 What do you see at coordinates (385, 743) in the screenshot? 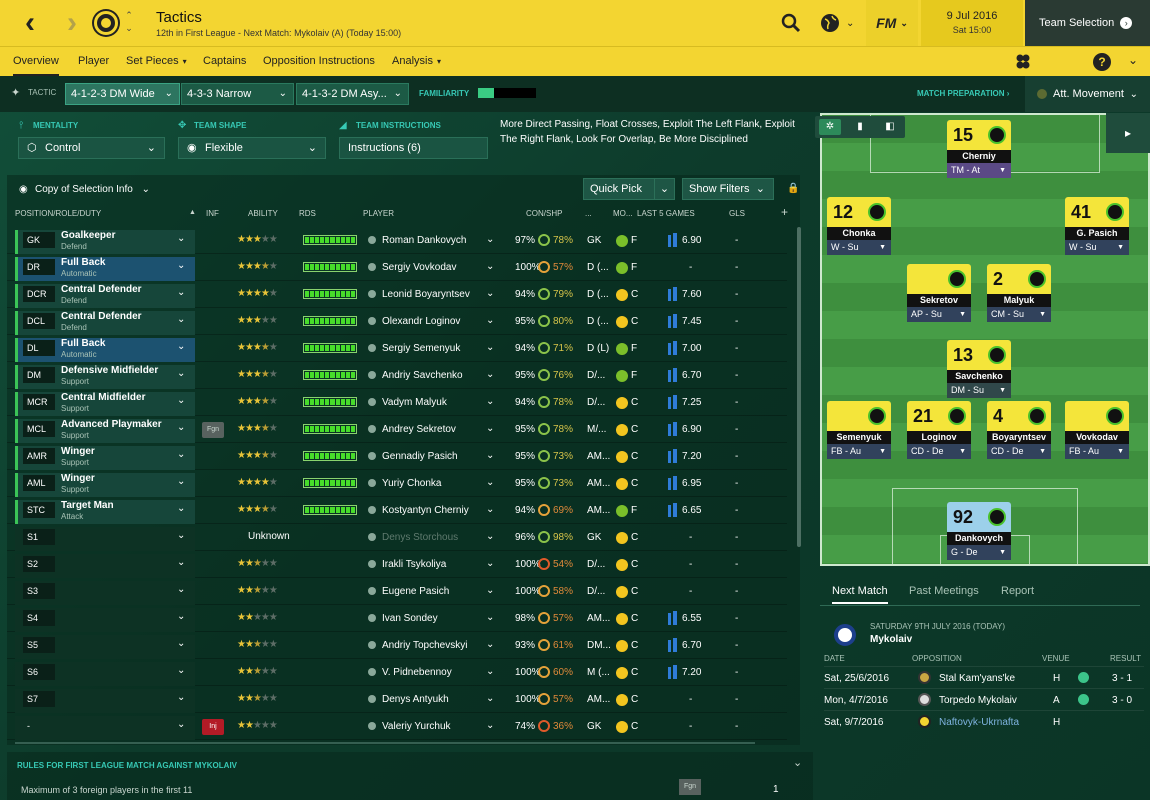
I see `horizontal-scrollbar` at bounding box center [385, 743].